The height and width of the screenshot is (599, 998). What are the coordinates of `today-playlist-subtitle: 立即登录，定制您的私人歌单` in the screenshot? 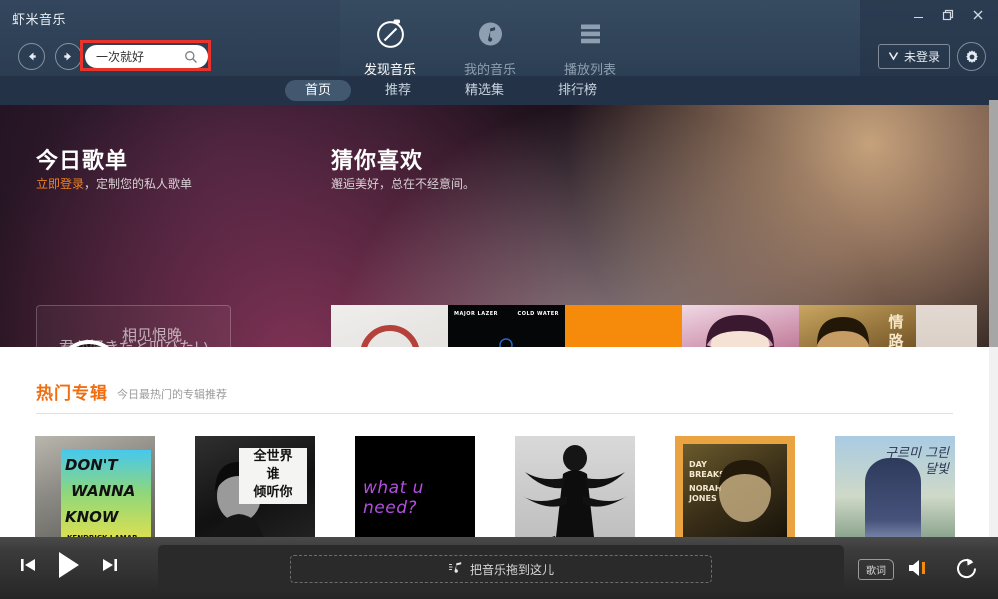 It's located at (114, 183).